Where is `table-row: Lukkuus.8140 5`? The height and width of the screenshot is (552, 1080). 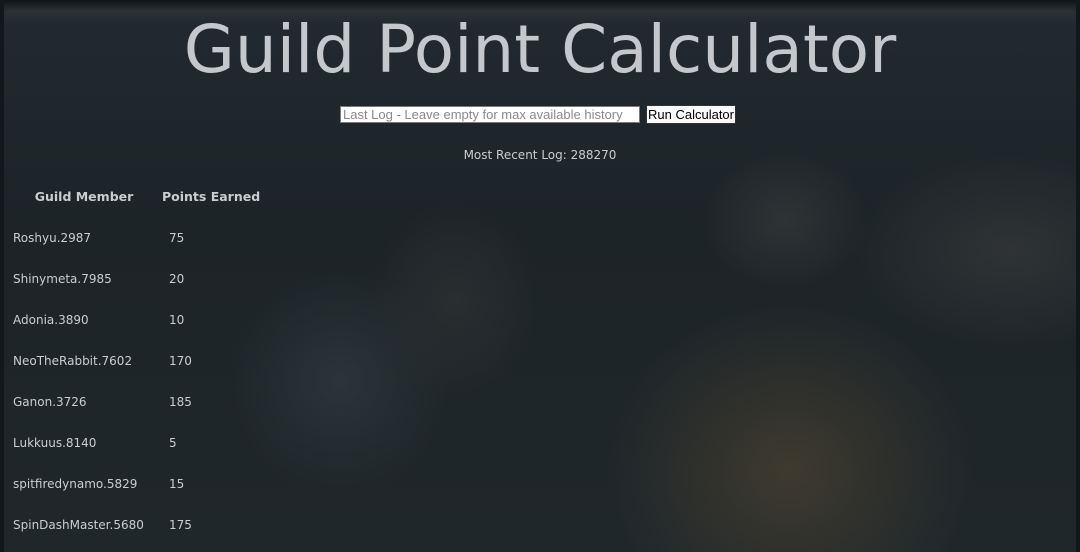 table-row: Lukkuus.8140 5 is located at coordinates (133, 442).